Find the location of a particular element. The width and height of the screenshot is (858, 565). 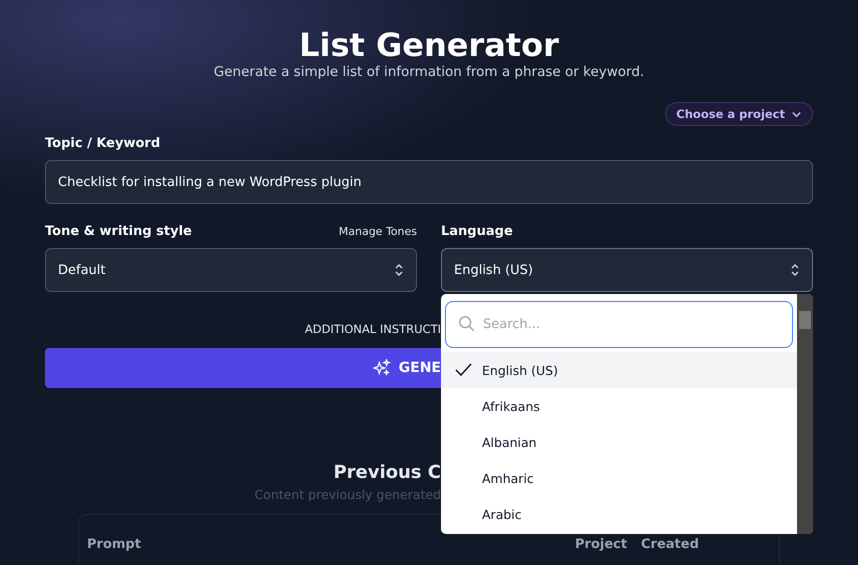

field-label: Tone & writing style is located at coordinates (118, 231).